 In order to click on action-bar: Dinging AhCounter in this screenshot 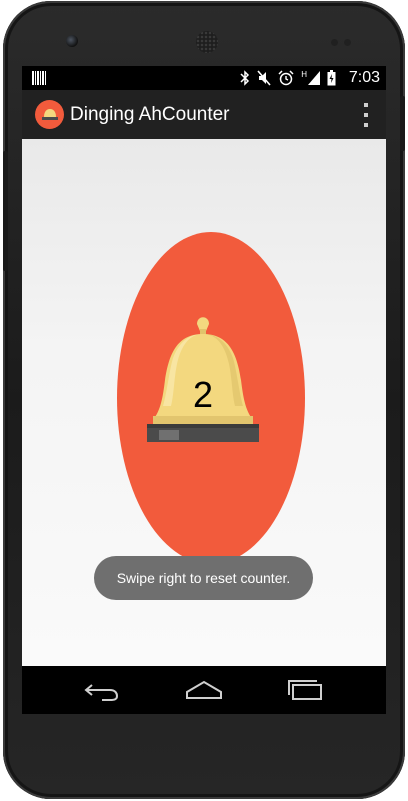, I will do `click(204, 114)`.